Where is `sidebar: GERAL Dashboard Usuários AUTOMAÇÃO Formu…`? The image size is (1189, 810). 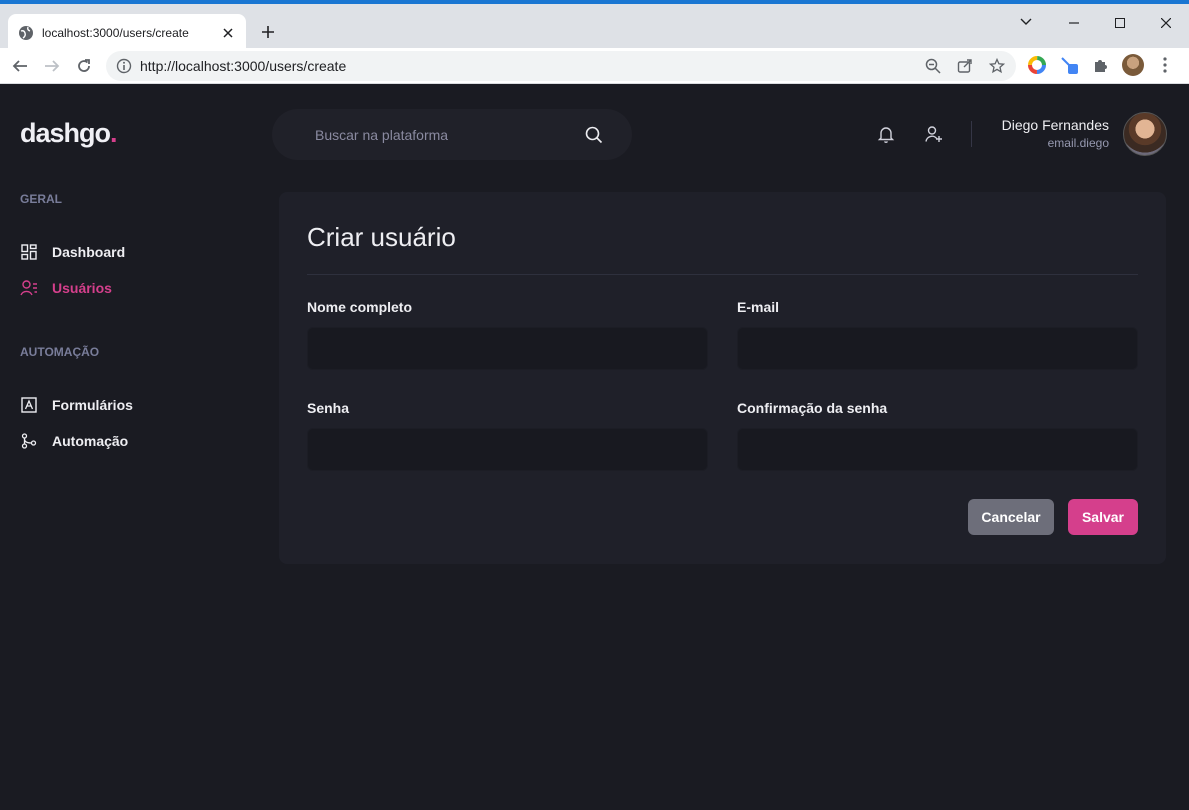 sidebar: GERAL Dashboard Usuários AUTOMAÇÃO Formu… is located at coordinates (76, 325).